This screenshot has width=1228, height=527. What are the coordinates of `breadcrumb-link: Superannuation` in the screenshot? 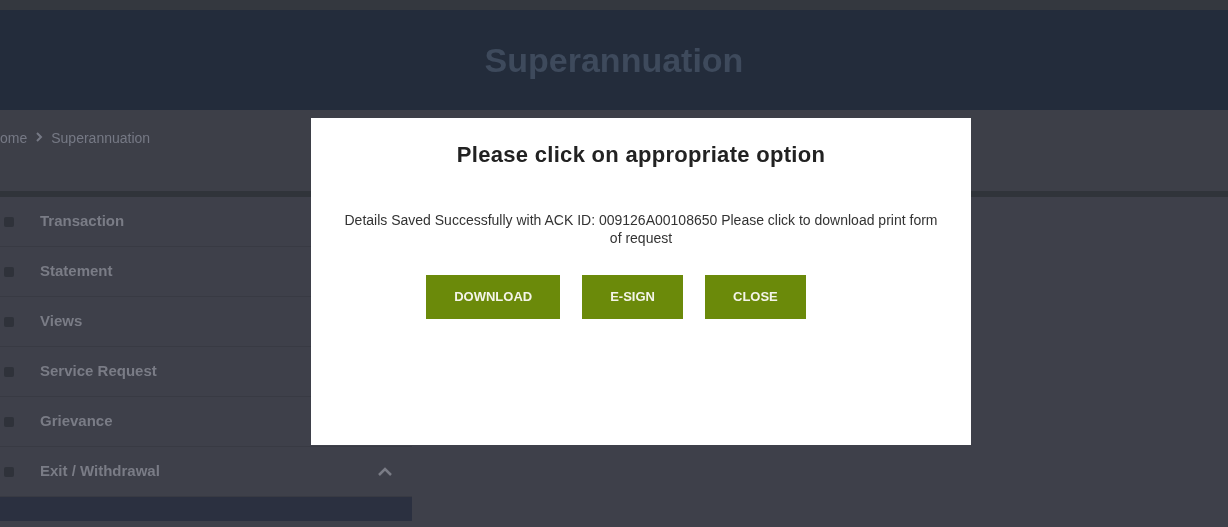 It's located at (101, 138).